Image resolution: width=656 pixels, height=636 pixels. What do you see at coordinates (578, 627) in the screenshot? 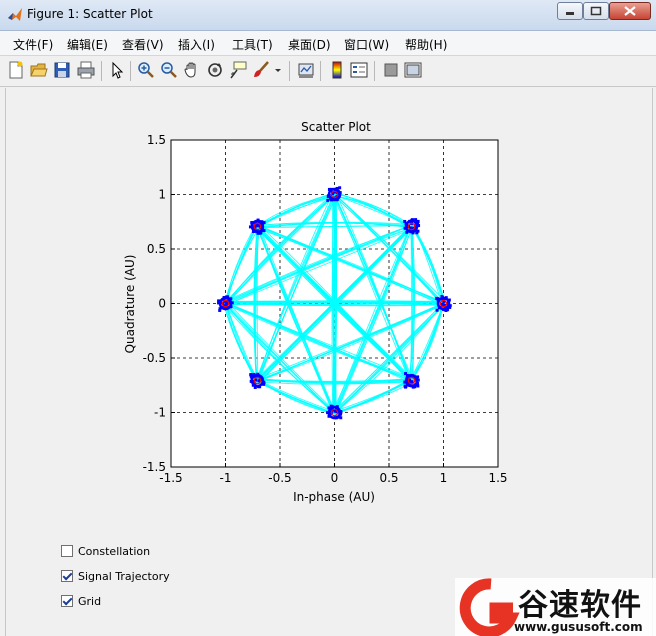
I see `watermark-url: www.gususoft.com` at bounding box center [578, 627].